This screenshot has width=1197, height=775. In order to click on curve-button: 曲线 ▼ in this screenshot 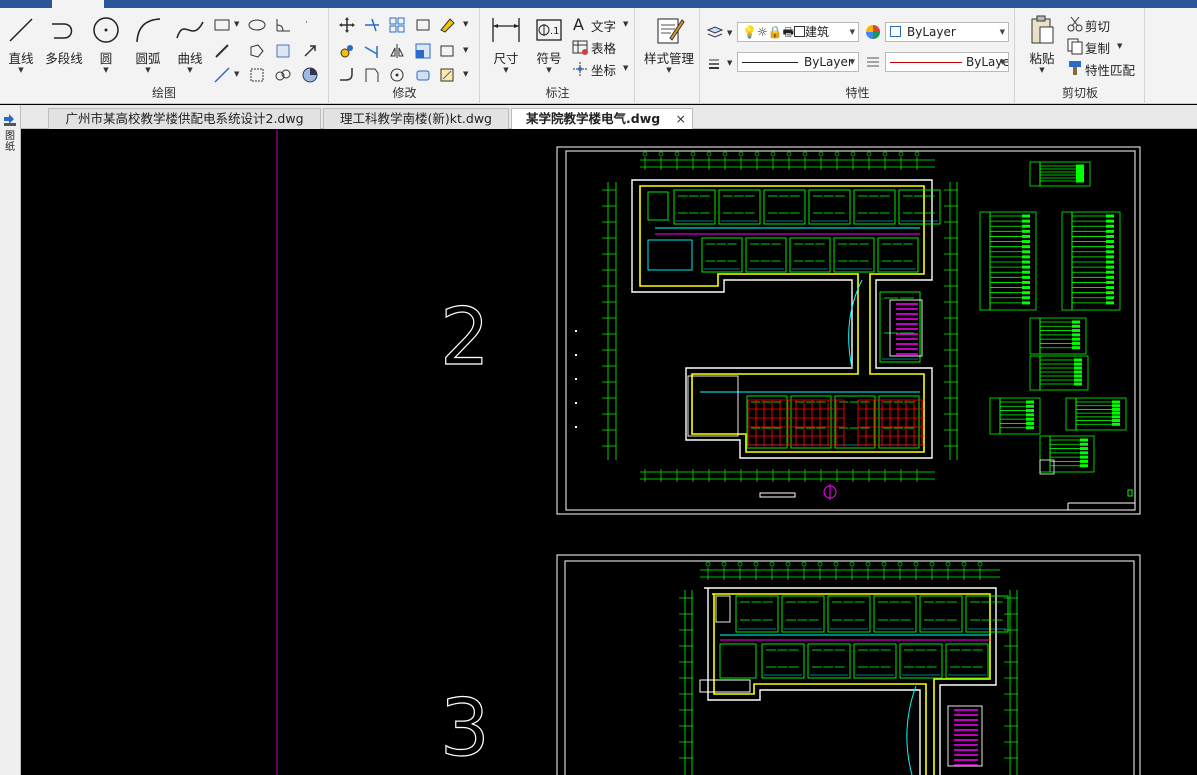, I will do `click(190, 44)`.